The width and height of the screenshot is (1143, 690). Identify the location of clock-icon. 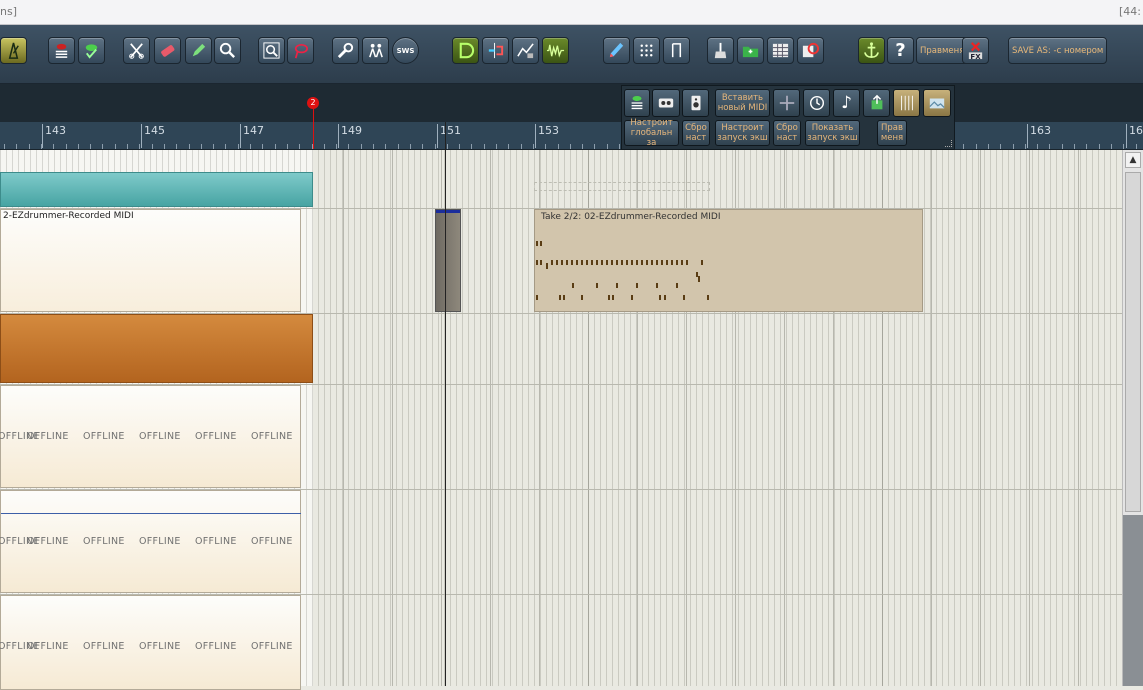
(816, 103).